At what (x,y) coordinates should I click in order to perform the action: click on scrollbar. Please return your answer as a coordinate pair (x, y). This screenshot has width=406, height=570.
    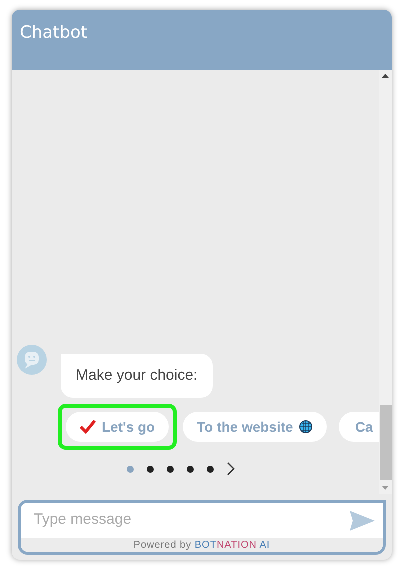
    Looking at the image, I should click on (385, 282).